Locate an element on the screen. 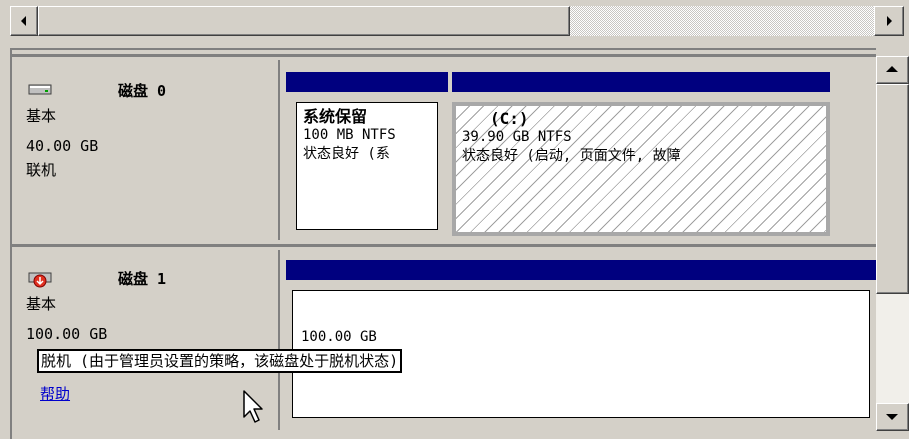 This screenshot has height=439, width=909. arrow-right-icon is located at coordinates (889, 21).